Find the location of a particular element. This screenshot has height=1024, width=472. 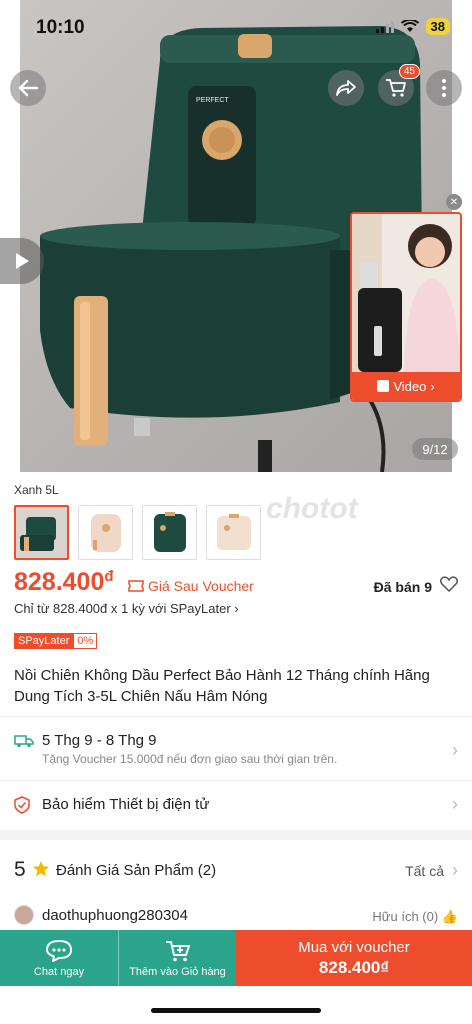

spaylater-installment-link: Chỉ từ 828.400đ x 1 kỳ với SPayLater › is located at coordinates (126, 608).